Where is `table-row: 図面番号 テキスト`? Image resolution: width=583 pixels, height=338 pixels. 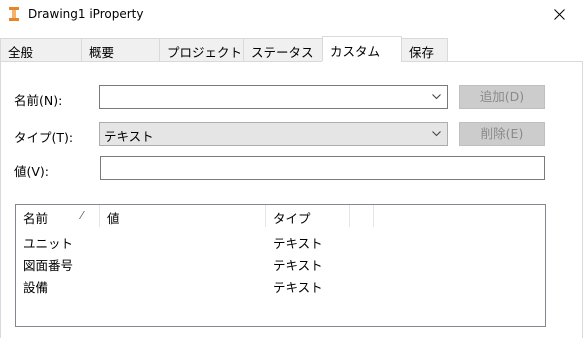
table-row: 図面番号 テキスト is located at coordinates (280, 264).